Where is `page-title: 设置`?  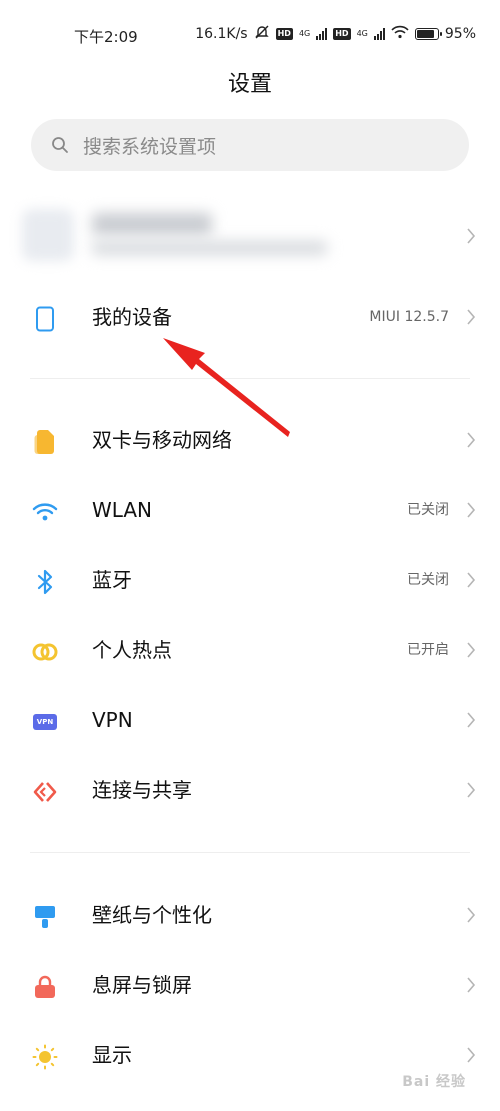 page-title: 设置 is located at coordinates (249, 84).